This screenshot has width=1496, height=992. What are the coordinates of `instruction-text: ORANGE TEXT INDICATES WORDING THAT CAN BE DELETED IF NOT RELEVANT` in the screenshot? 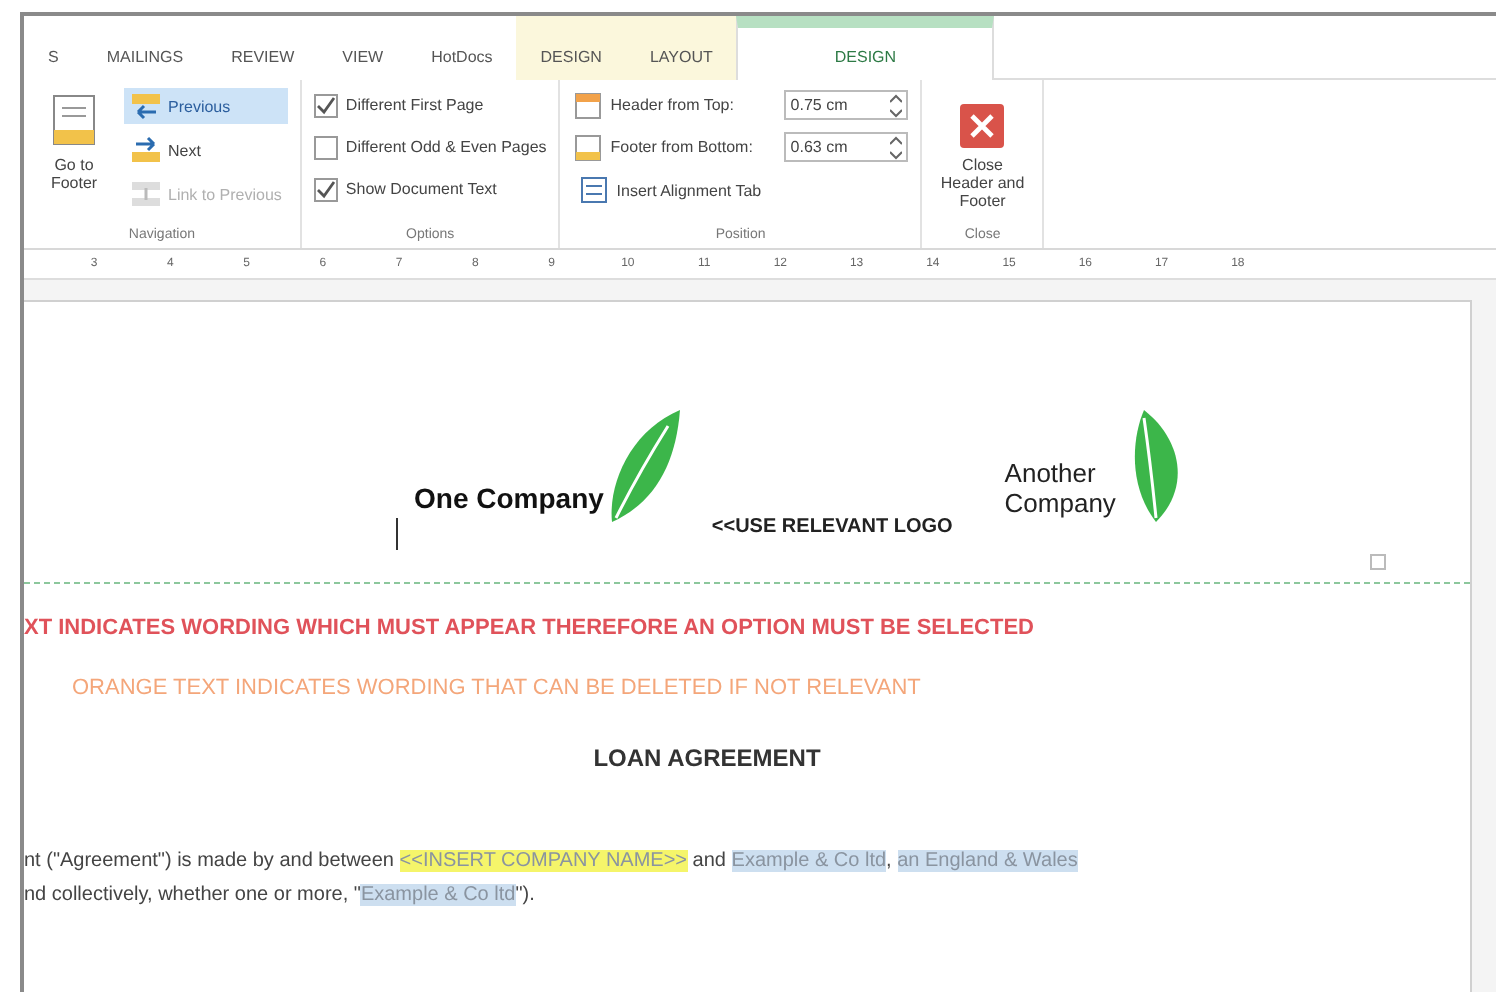 It's located at (497, 688).